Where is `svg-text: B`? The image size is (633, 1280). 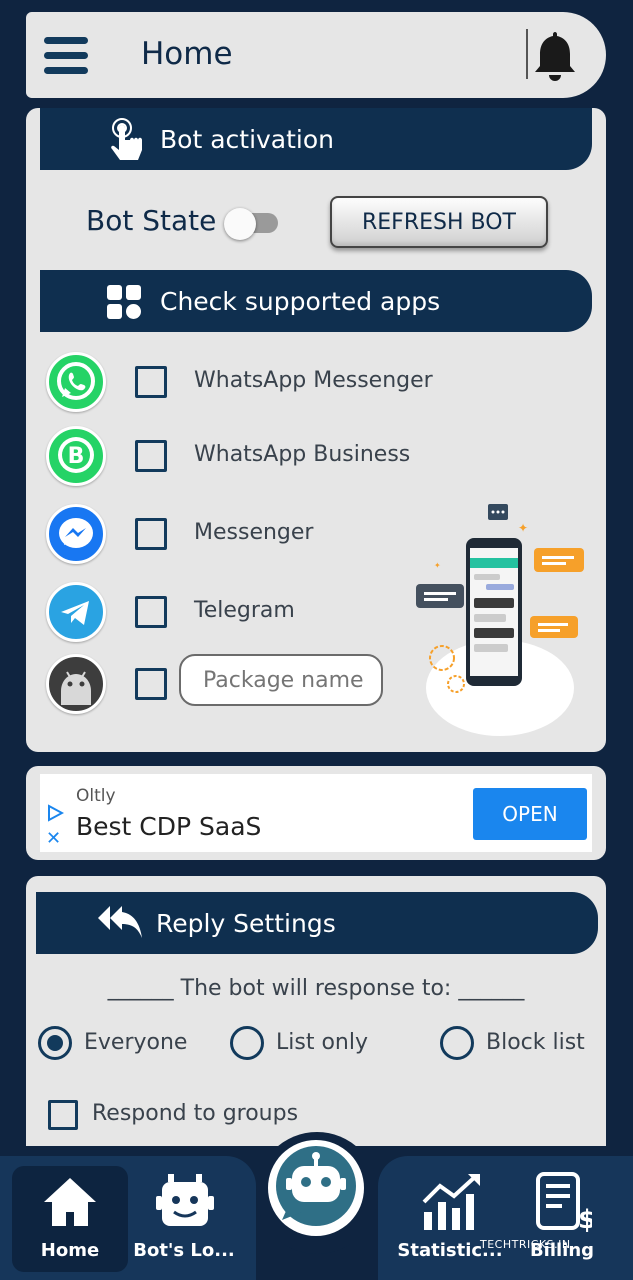 svg-text: B is located at coordinates (76, 456).